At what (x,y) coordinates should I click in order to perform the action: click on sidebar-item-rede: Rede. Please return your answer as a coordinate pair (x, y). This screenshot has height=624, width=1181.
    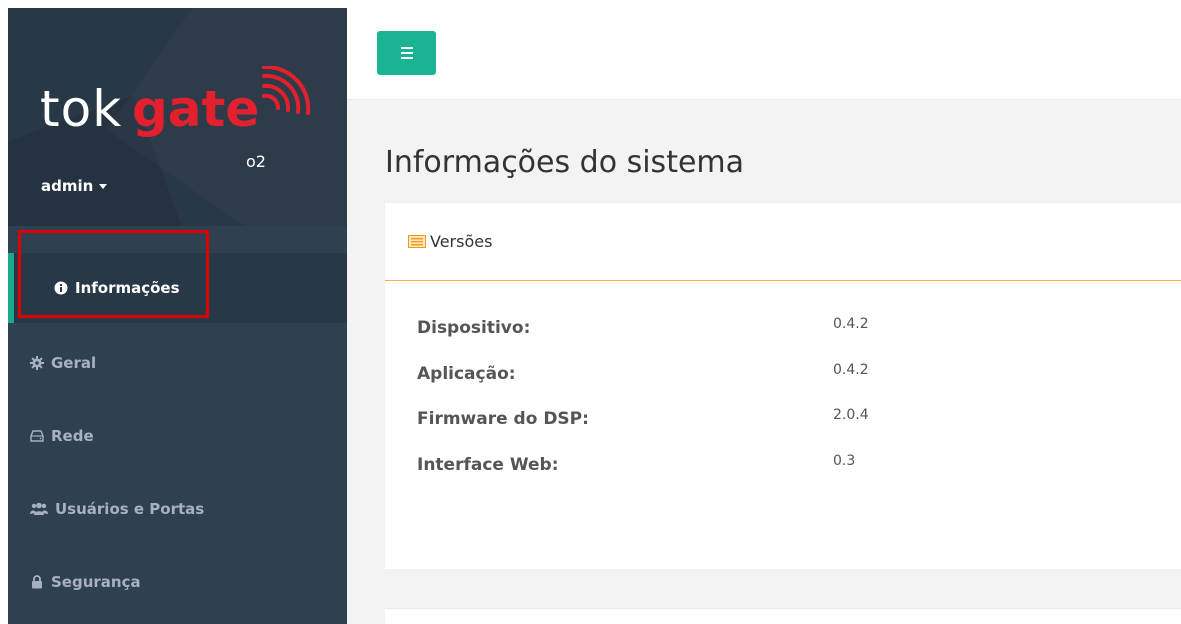
    Looking at the image, I should click on (177, 436).